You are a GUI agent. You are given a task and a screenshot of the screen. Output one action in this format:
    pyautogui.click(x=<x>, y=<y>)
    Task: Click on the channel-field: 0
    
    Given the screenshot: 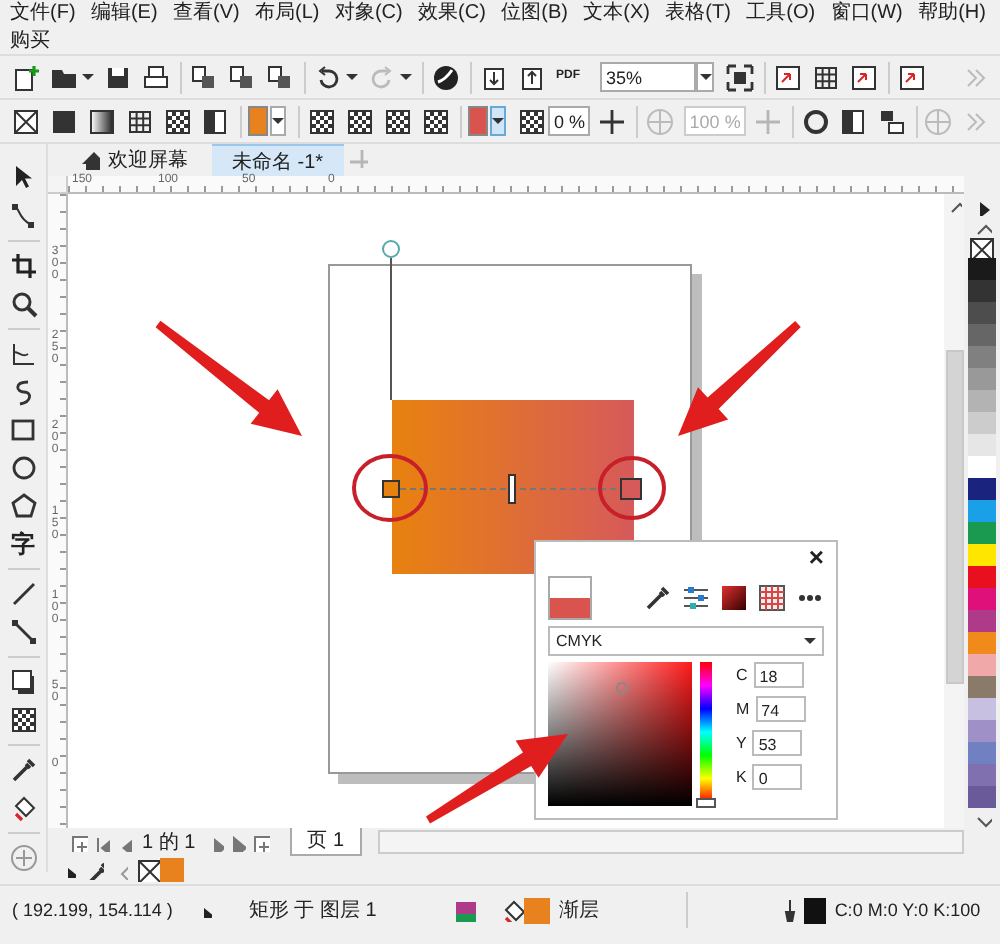 What is the action you would take?
    pyautogui.click(x=777, y=777)
    